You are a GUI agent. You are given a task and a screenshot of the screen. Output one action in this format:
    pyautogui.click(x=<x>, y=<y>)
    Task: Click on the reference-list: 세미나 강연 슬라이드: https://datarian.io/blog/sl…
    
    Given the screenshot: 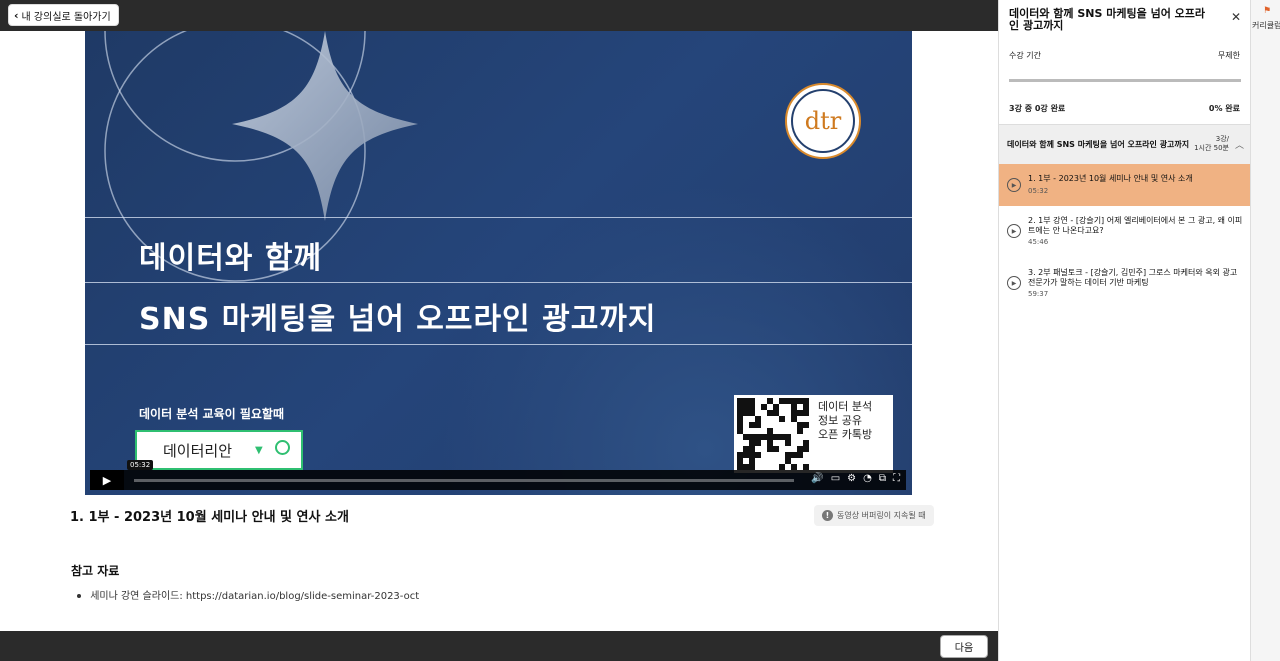 What is the action you would take?
    pyautogui.click(x=248, y=594)
    